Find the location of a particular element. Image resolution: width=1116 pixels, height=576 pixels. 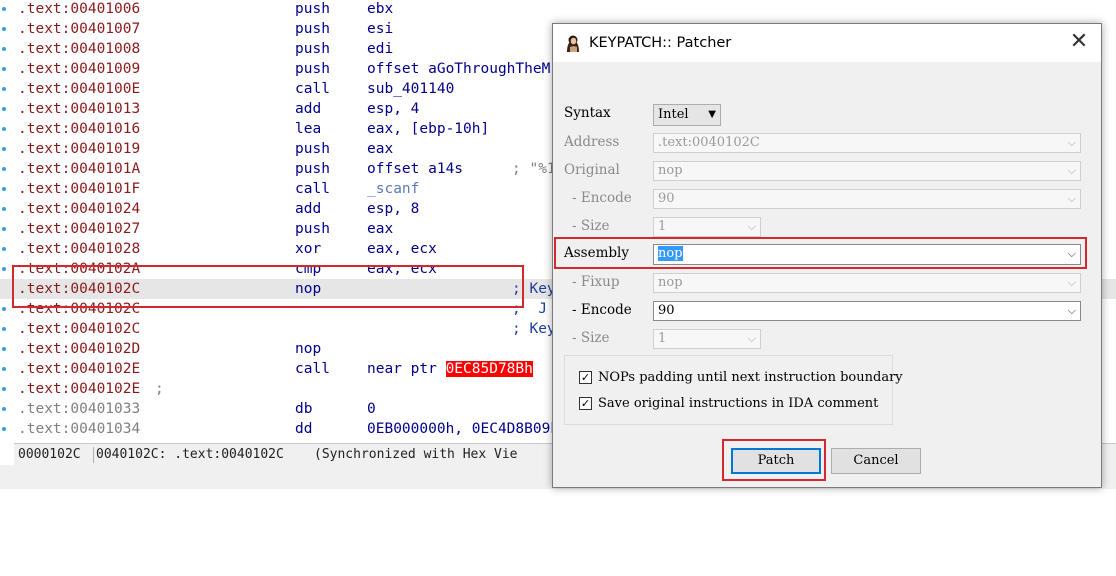

line-address: .text:00401027 is located at coordinates (79, 229).